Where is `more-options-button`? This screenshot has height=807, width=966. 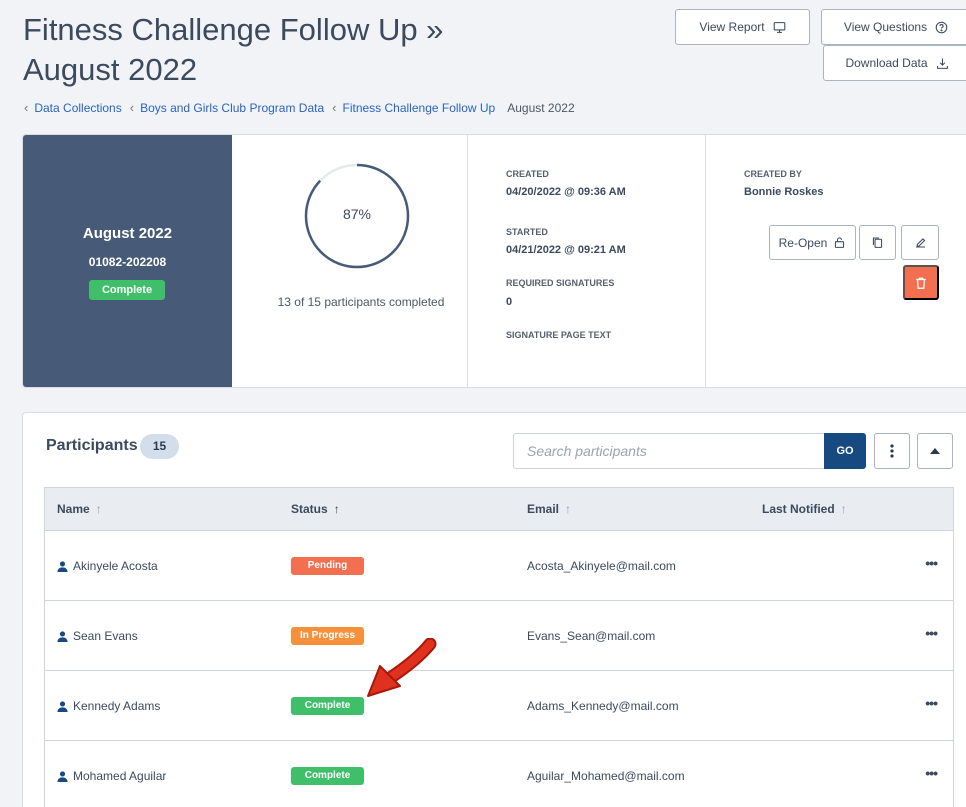 more-options-button is located at coordinates (892, 451).